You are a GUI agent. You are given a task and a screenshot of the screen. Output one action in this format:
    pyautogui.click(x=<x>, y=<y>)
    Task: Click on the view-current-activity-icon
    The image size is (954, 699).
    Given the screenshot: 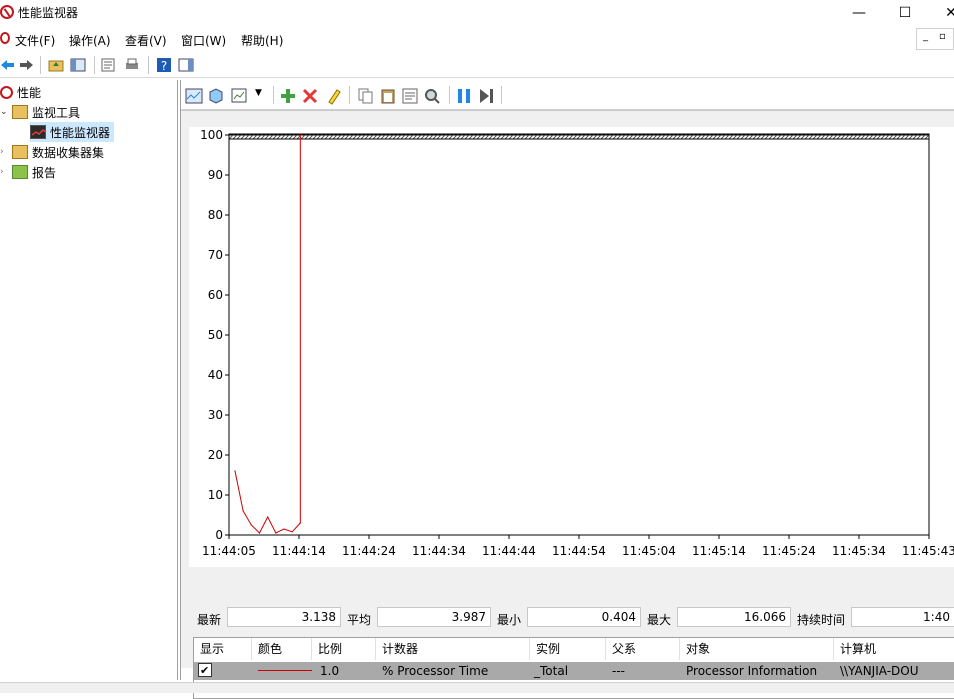 What is the action you would take?
    pyautogui.click(x=194, y=96)
    